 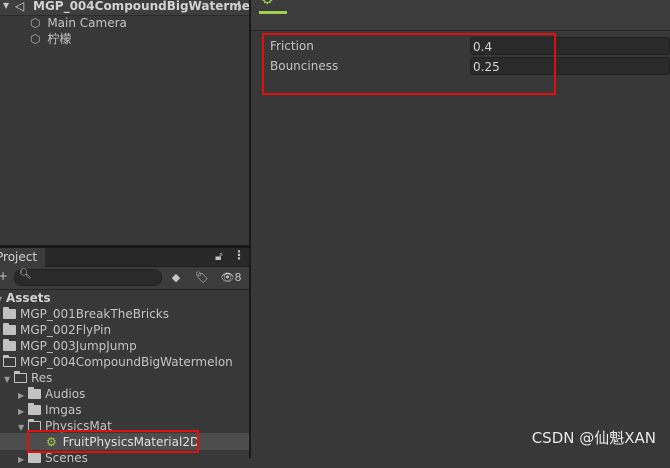 What do you see at coordinates (28, 378) in the screenshot?
I see `folder-res: ▼ Res` at bounding box center [28, 378].